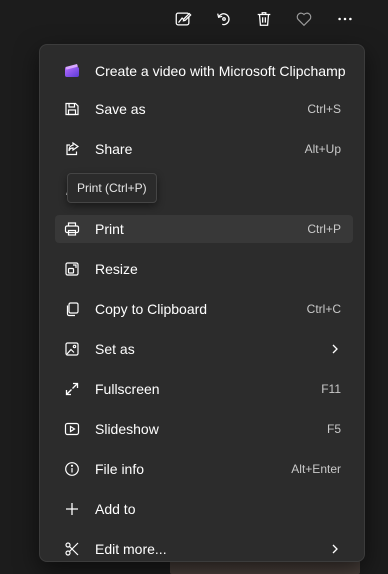 This screenshot has width=388, height=574. I want to click on add-icon, so click(72, 509).